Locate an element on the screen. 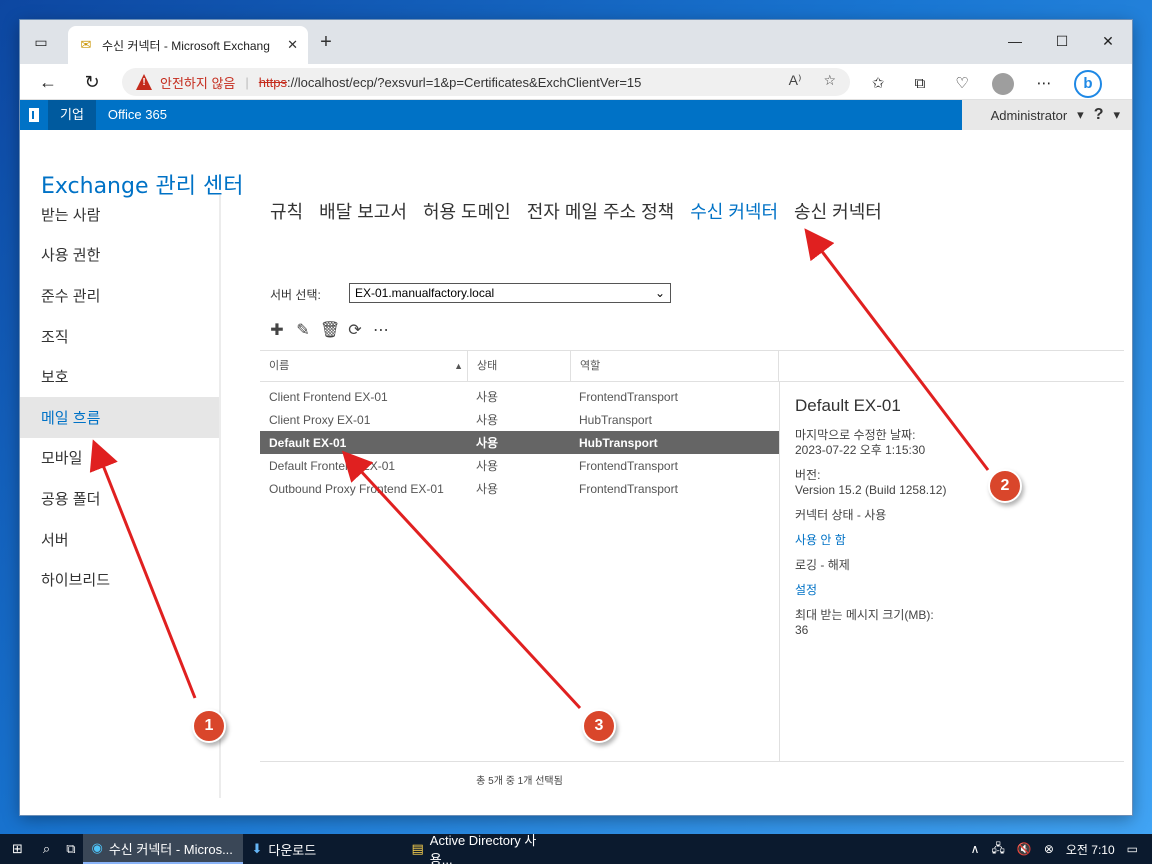 The height and width of the screenshot is (864, 1152). nav-enterprise: 기업 is located at coordinates (72, 115).